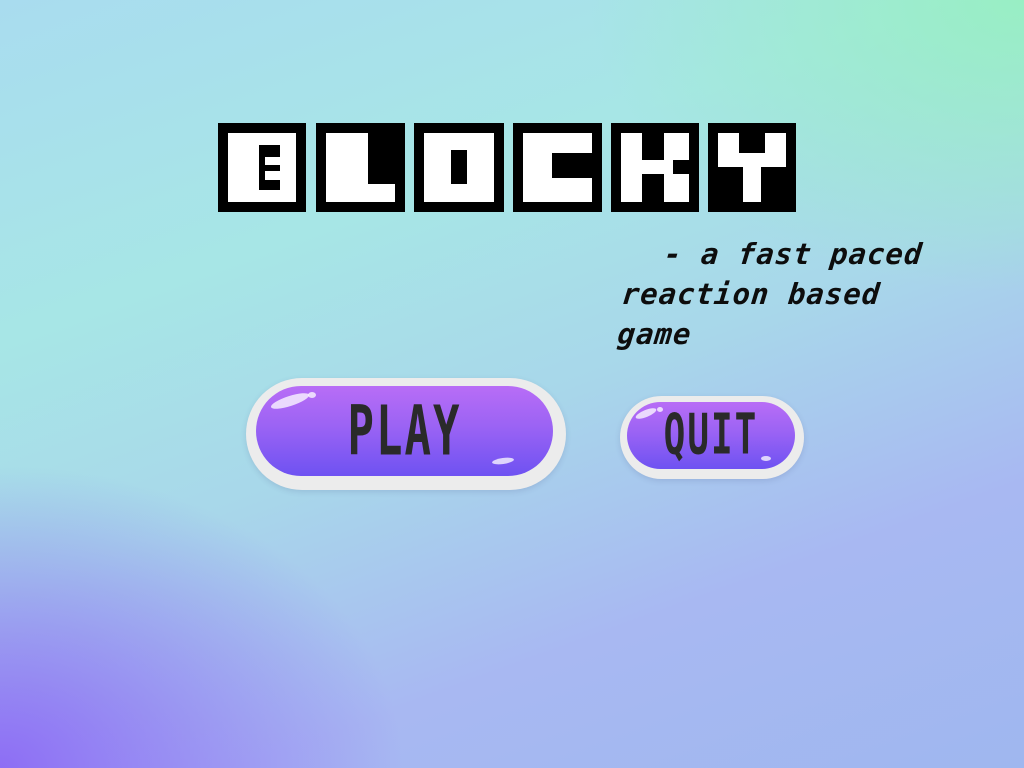 This screenshot has width=1024, height=768. I want to click on game-tagline: - a fast paced reaction based game, so click(780, 294).